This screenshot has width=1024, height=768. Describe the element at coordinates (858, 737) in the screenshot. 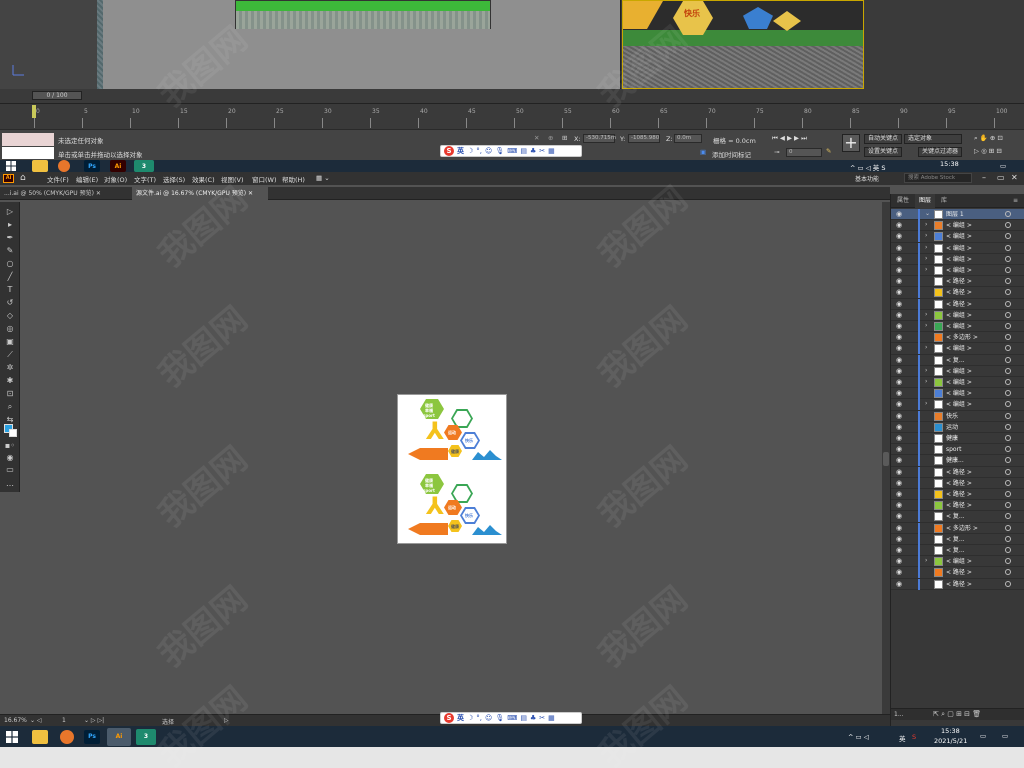

I see `tray-icons: ^ ▭ ◁` at that location.